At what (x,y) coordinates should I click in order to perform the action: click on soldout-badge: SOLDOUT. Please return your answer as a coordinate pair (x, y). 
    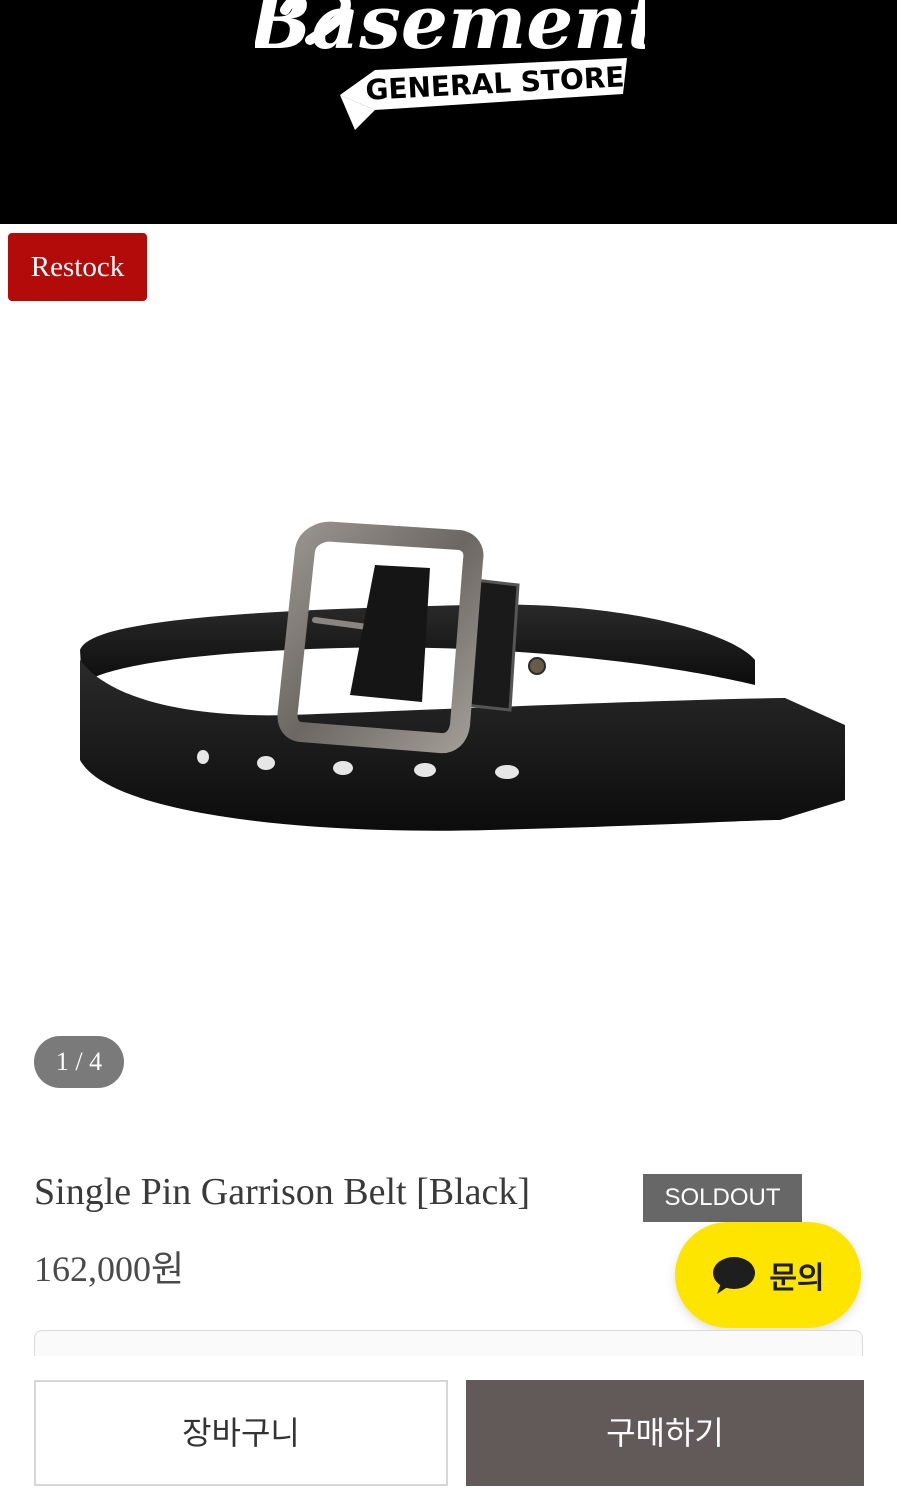
    Looking at the image, I should click on (722, 1198).